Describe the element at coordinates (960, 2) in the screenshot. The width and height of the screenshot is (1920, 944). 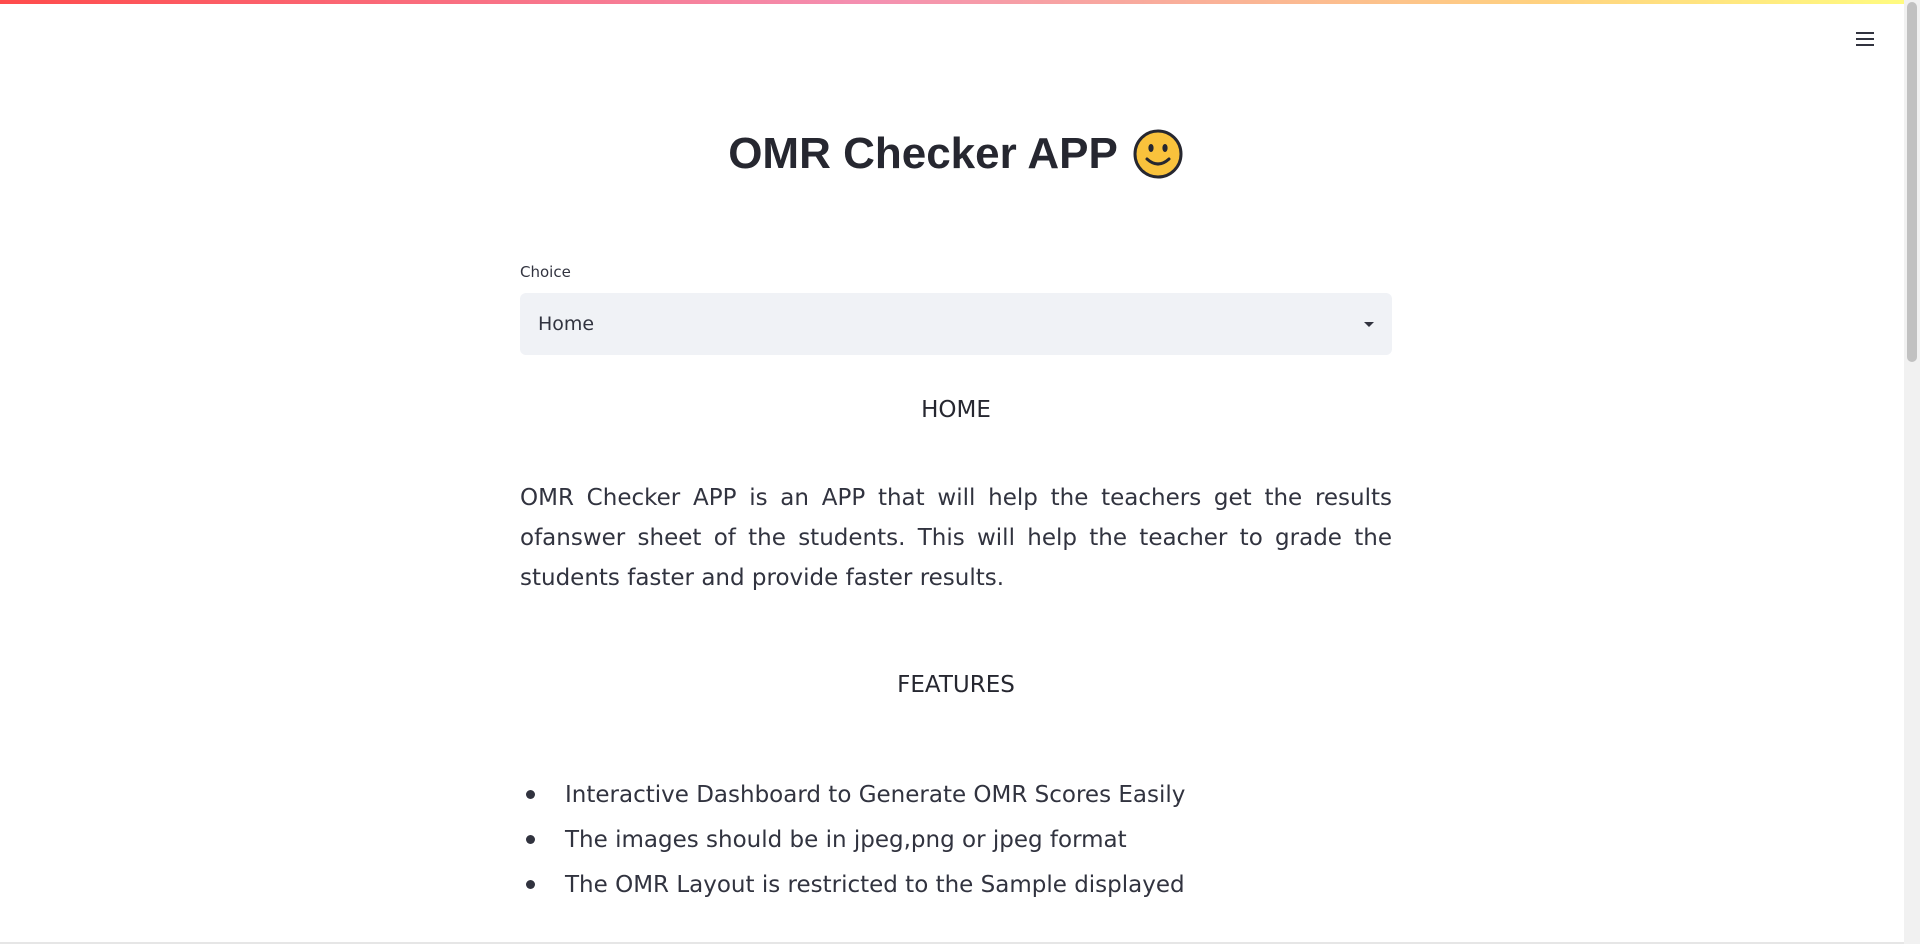
I see `header-decoration-bar` at that location.